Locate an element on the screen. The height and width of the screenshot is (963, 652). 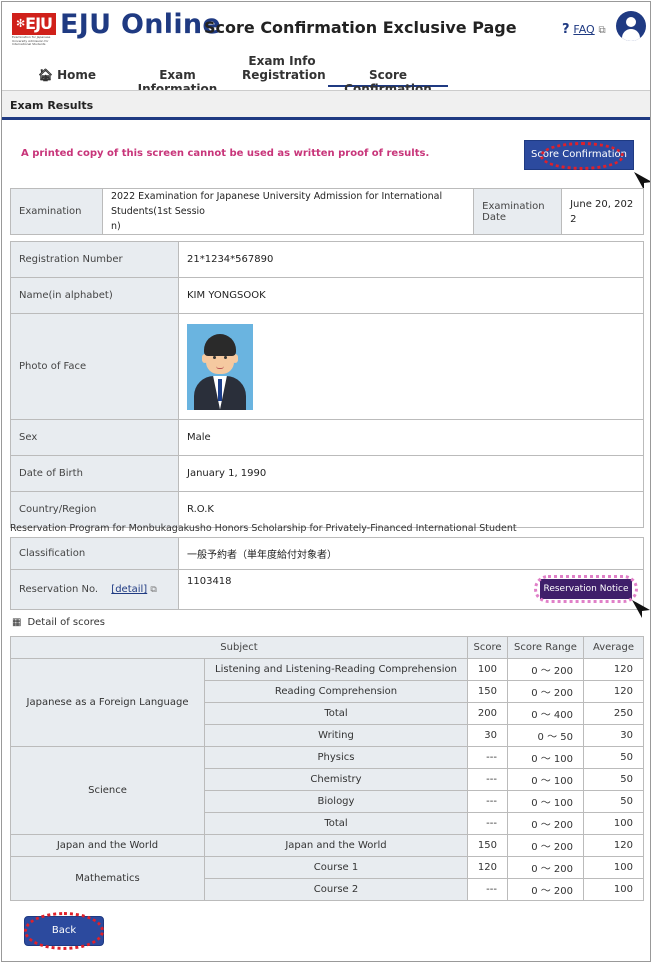
grid-icon: ▦ is located at coordinates (17, 622).